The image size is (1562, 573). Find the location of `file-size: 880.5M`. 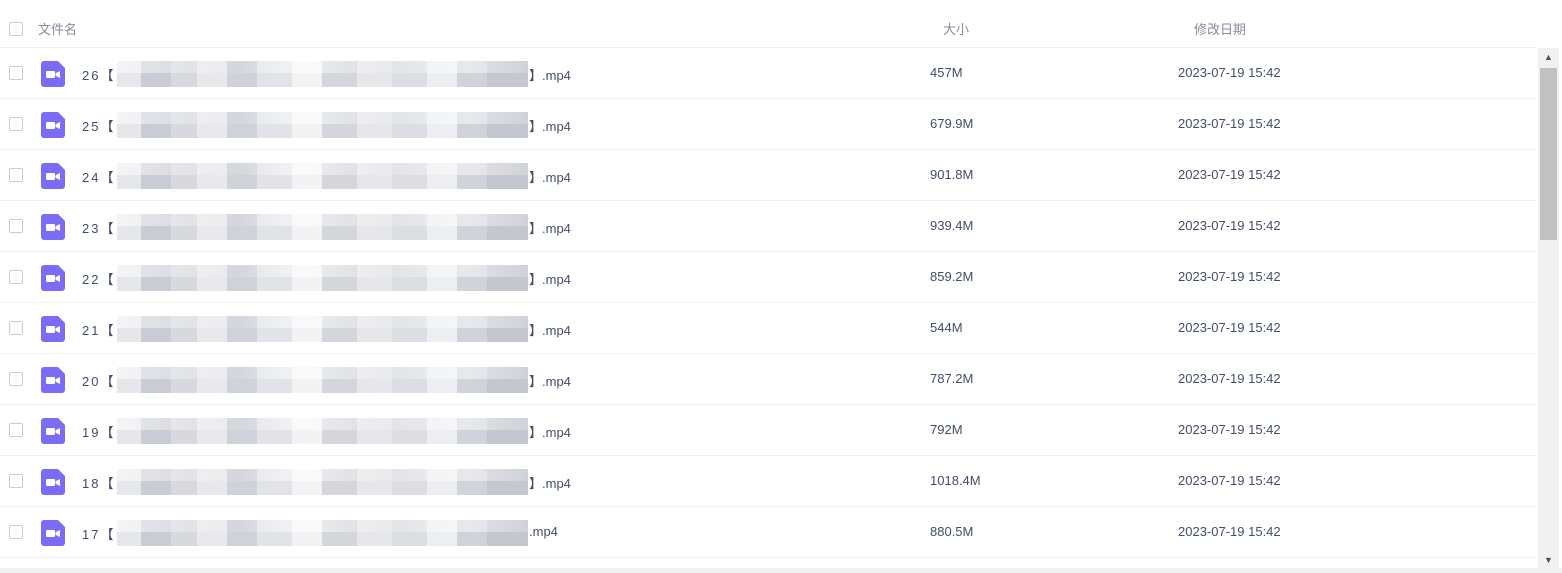

file-size: 880.5M is located at coordinates (952, 531).